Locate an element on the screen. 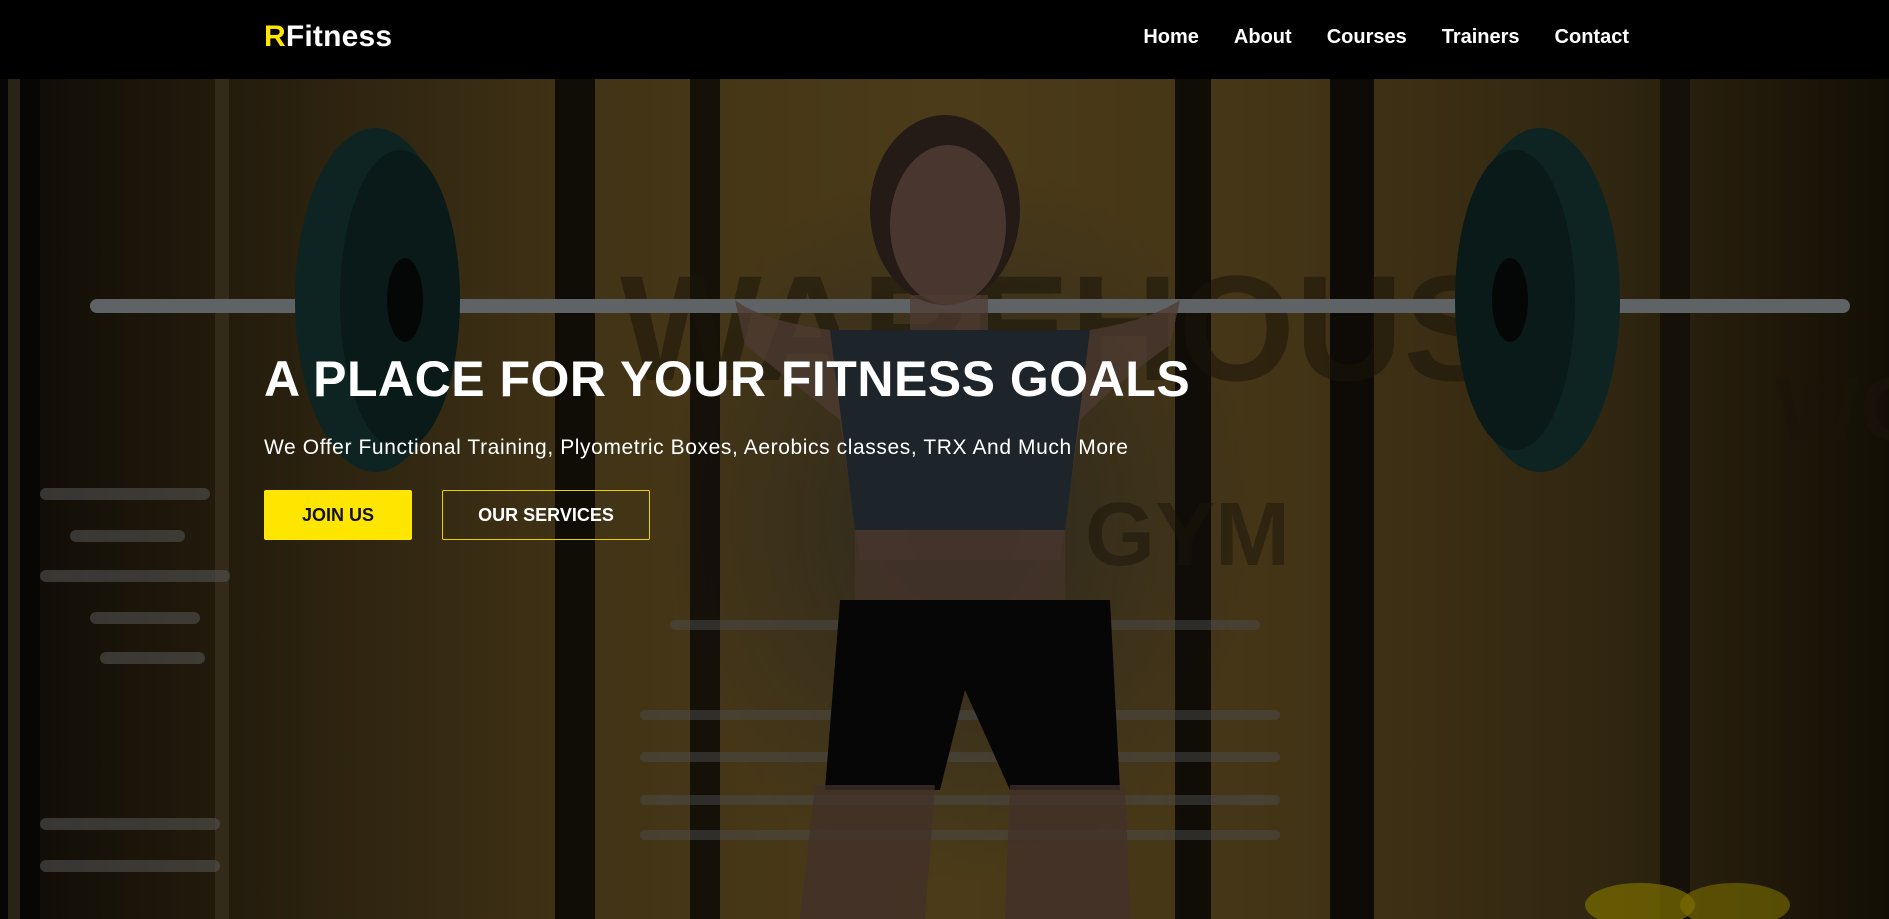 Image resolution: width=1889 pixels, height=919 pixels. logo-text: Fitness is located at coordinates (339, 36).